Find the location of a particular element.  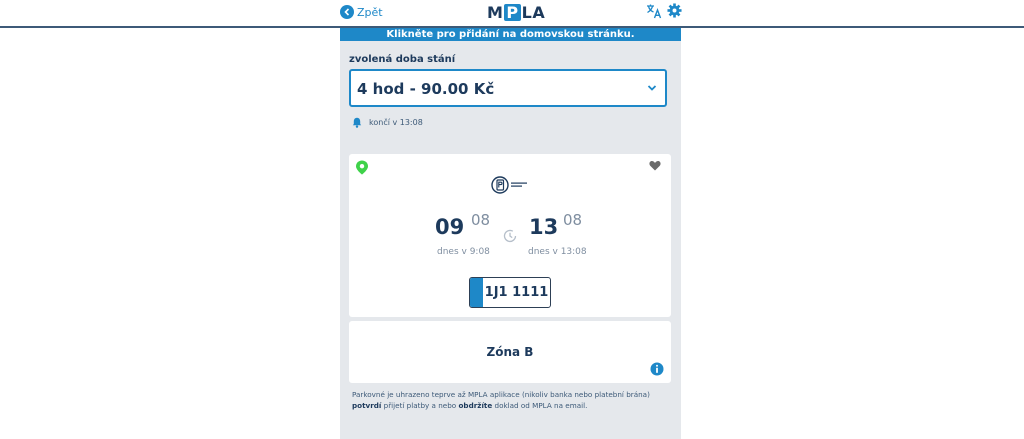

start-minute: 08 is located at coordinates (481, 220).